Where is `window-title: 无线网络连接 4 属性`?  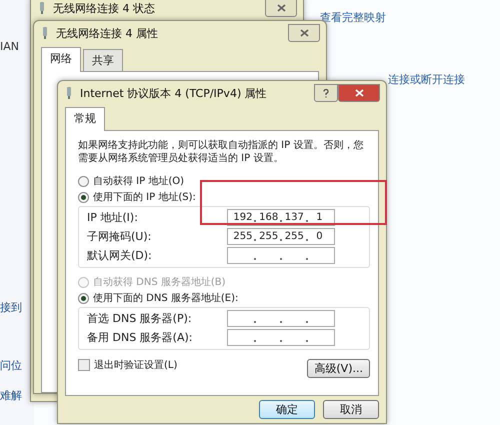
window-title: 无线网络连接 4 属性 is located at coordinates (107, 33).